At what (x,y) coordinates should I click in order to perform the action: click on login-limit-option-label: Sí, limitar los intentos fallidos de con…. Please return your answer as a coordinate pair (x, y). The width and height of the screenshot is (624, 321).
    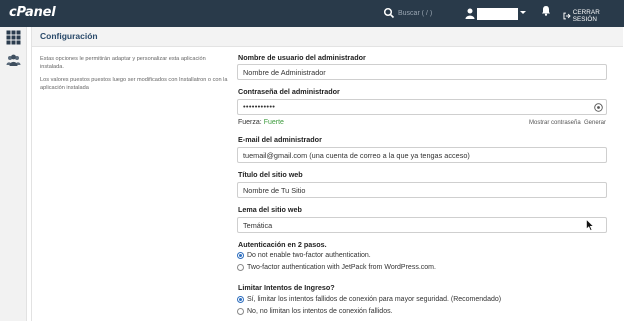
    Looking at the image, I should click on (374, 299).